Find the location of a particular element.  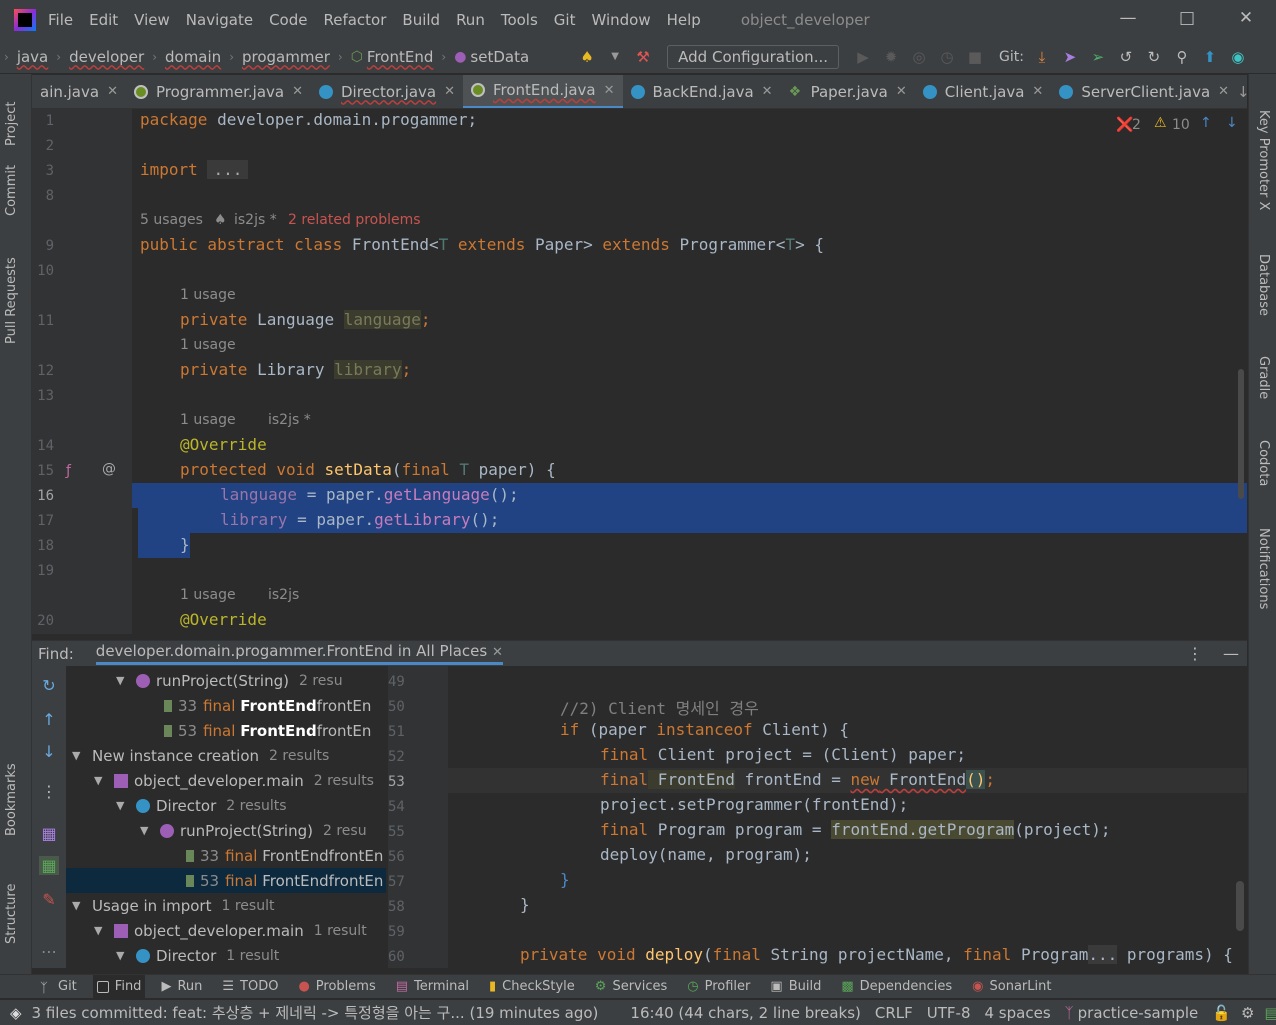

rerun-icon: ↻ is located at coordinates (49, 685).